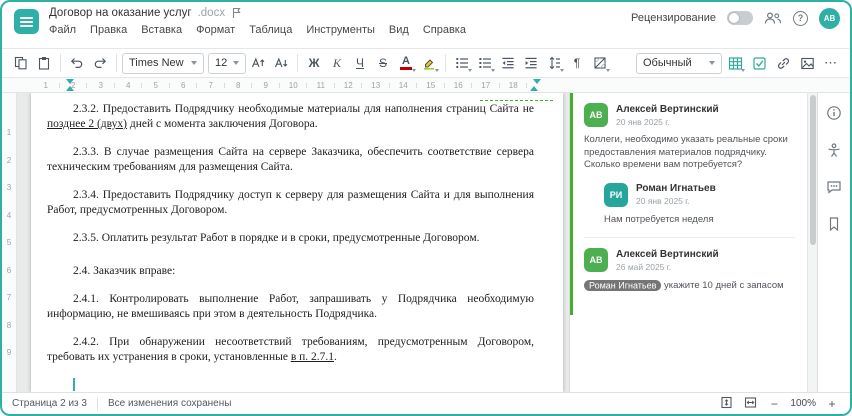  What do you see at coordinates (735, 63) in the screenshot?
I see `insert-table-button` at bounding box center [735, 63].